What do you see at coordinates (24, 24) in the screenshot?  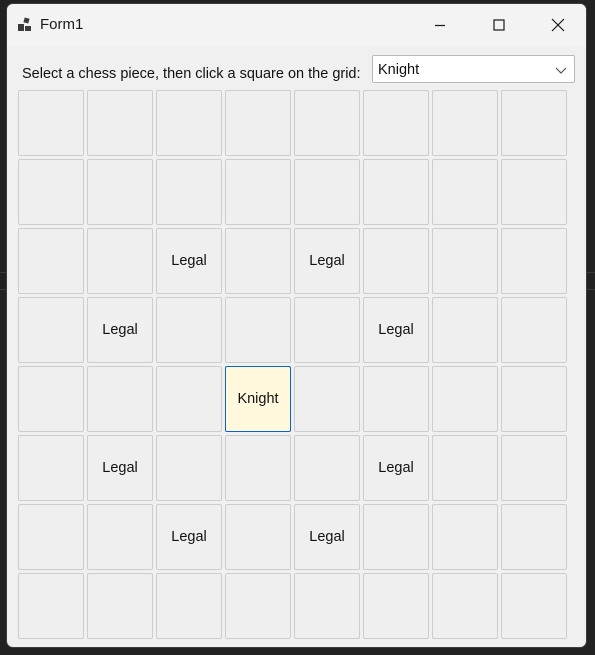 I see `app-icon` at bounding box center [24, 24].